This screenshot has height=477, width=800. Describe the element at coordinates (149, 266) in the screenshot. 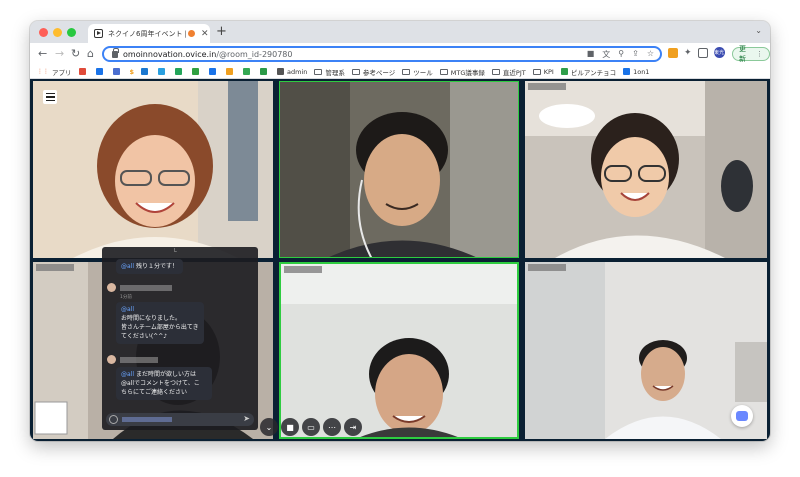

I see `chat-message: @all 残り１分です！` at that location.